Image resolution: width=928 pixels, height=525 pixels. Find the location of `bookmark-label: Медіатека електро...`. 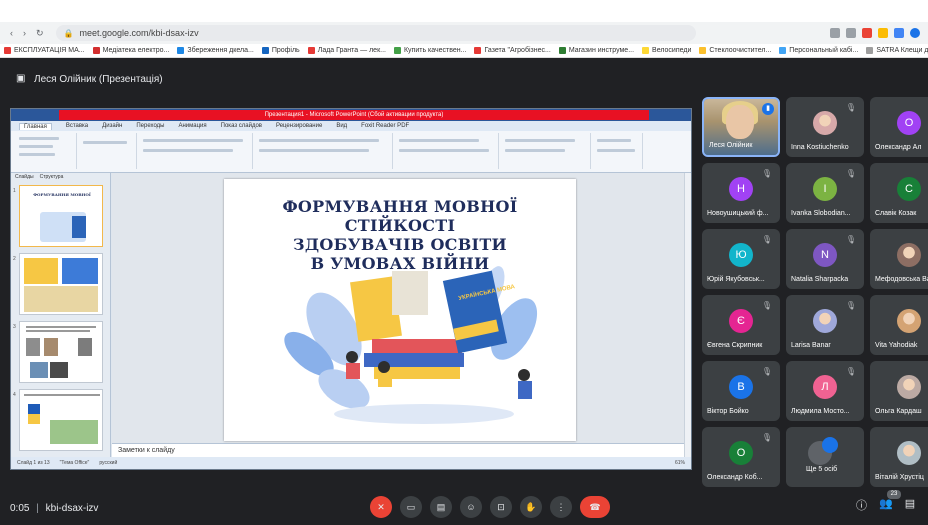

bookmark-label: Медіатека електро... is located at coordinates (136, 50).